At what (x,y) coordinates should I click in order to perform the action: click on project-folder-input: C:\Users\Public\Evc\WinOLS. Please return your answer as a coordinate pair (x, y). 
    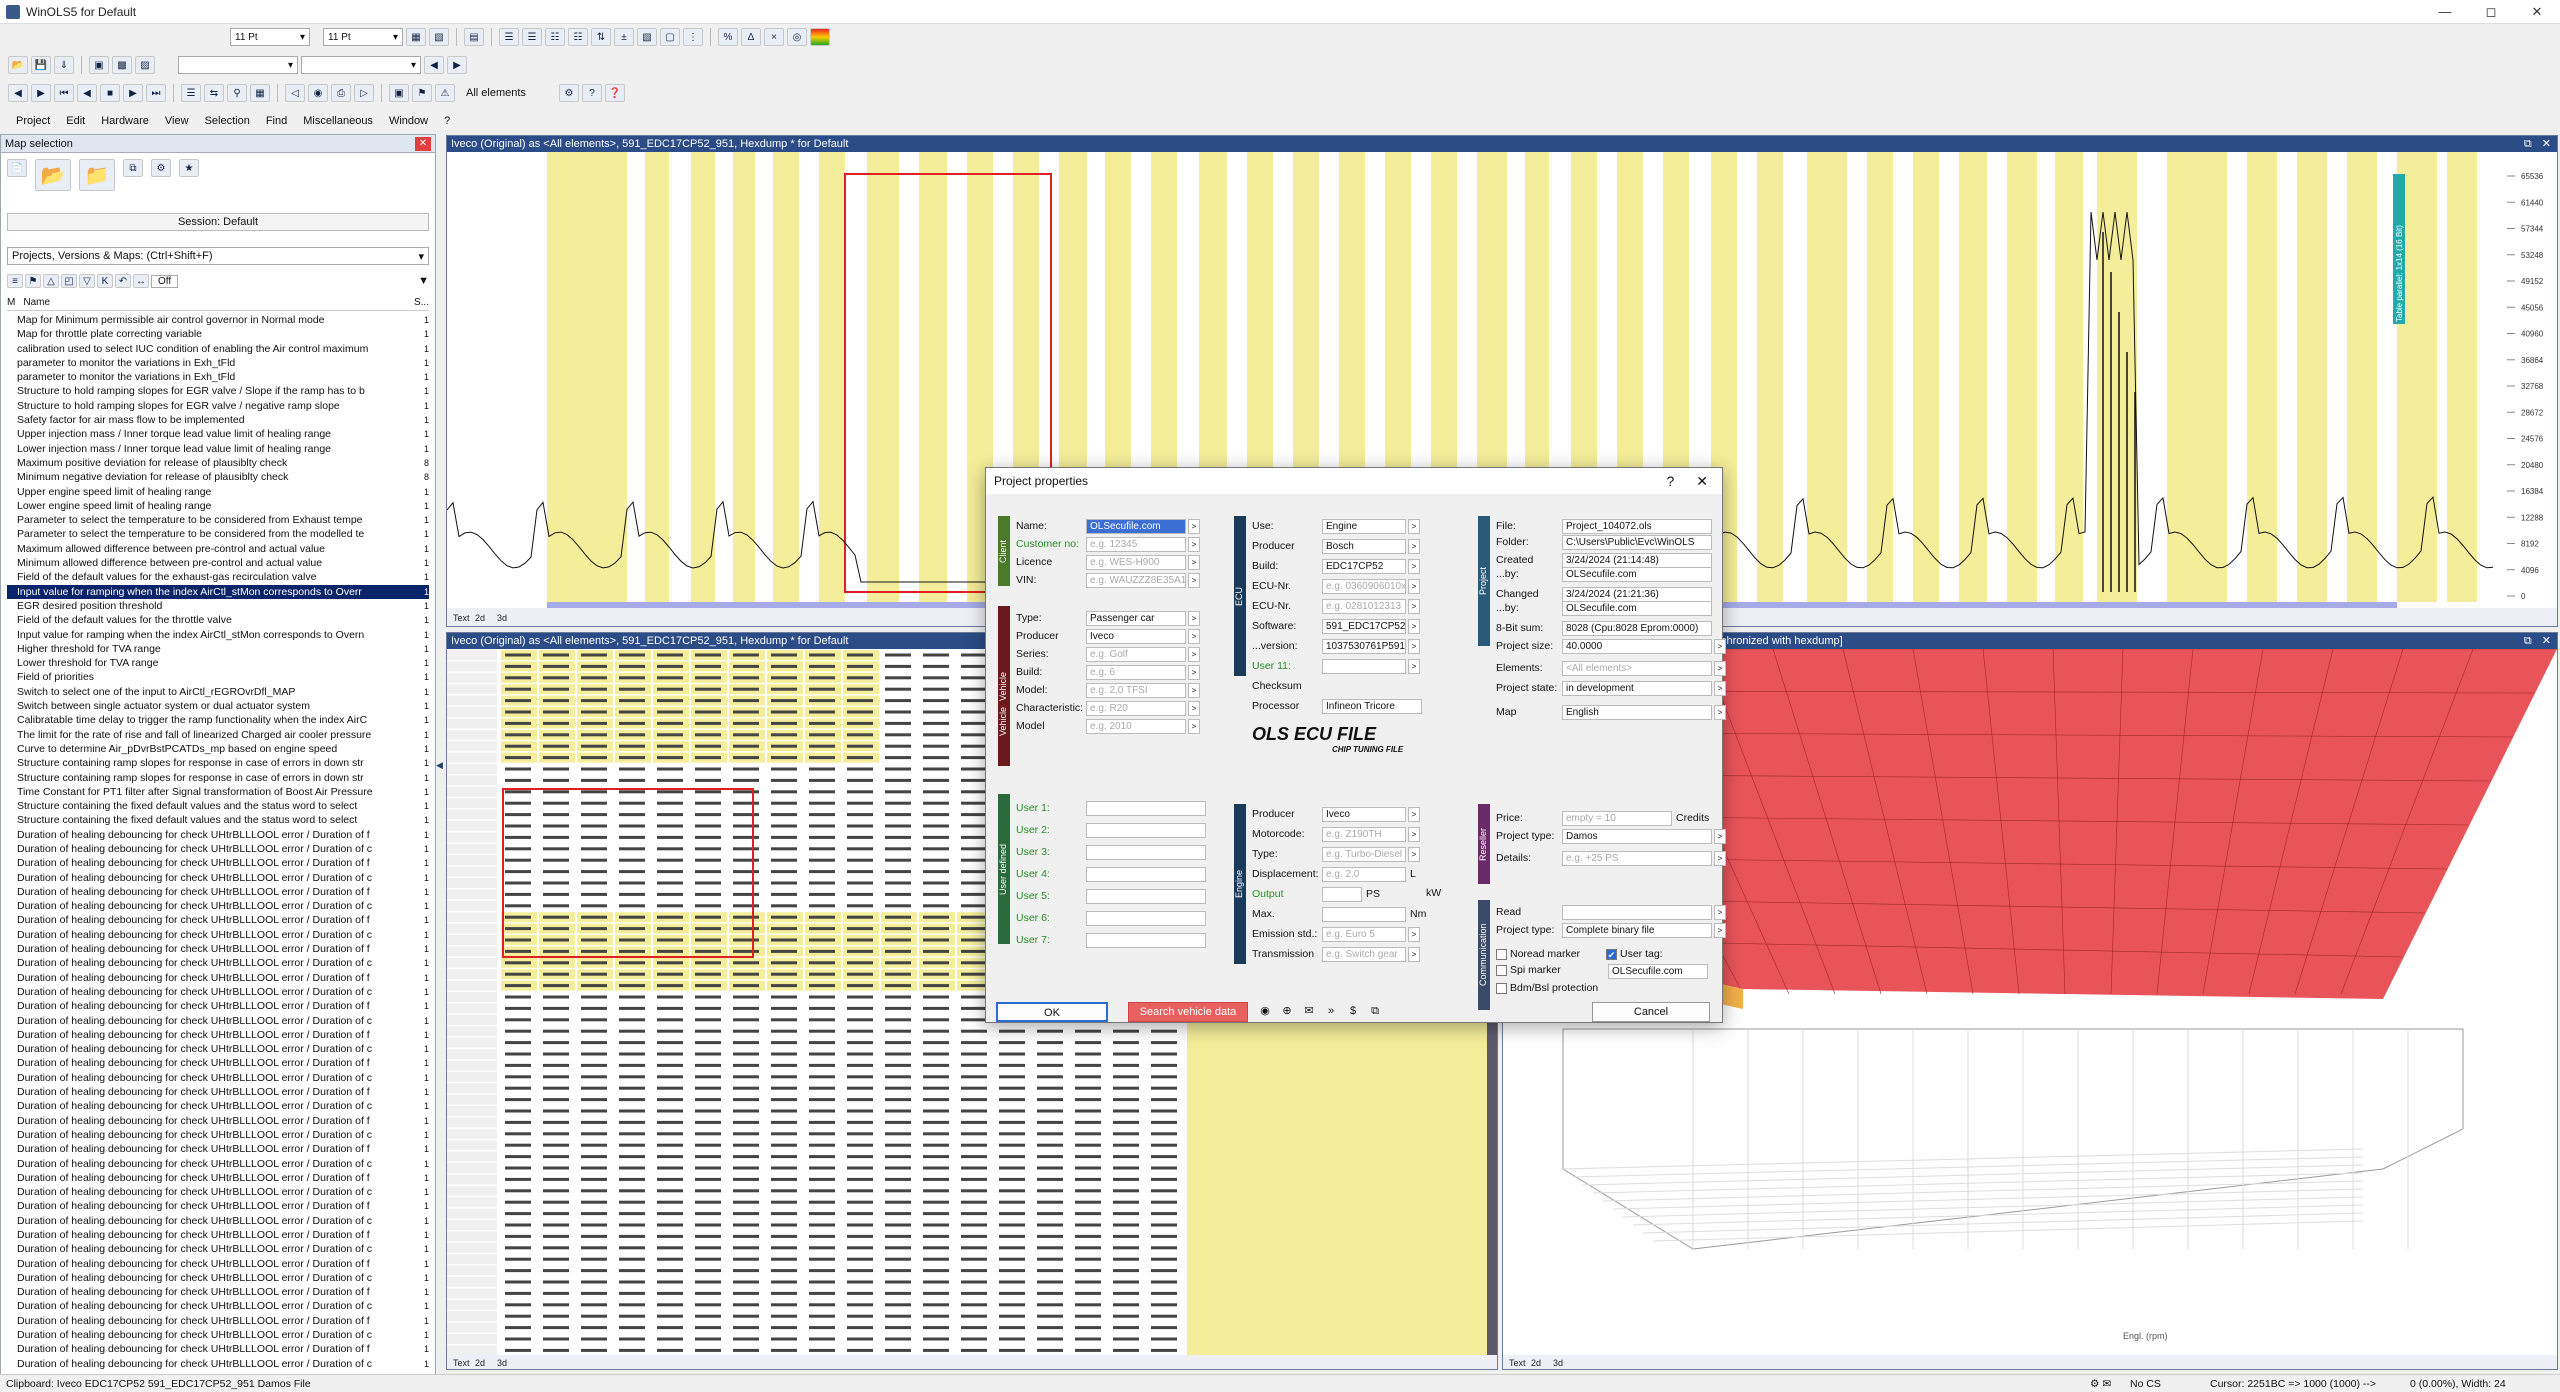
    Looking at the image, I should click on (1637, 542).